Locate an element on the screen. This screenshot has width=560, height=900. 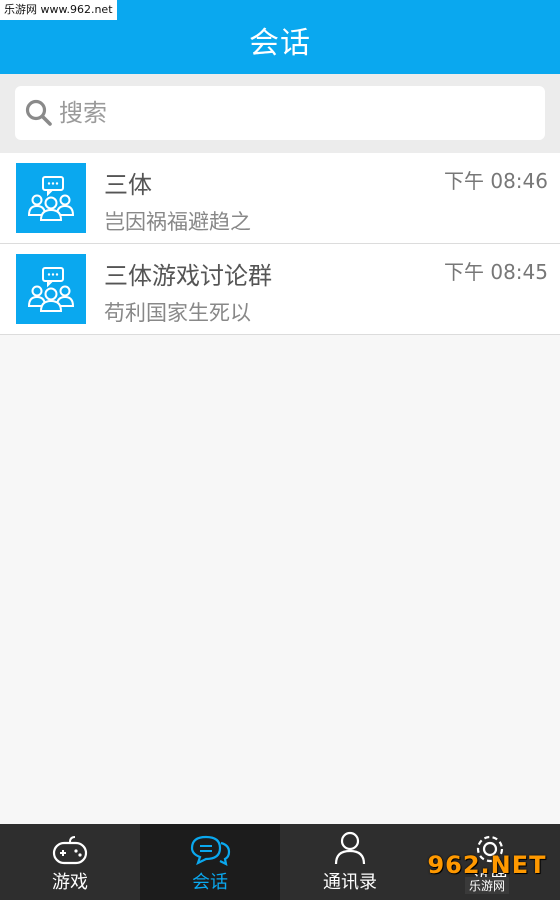
search-input is located at coordinates (279, 113).